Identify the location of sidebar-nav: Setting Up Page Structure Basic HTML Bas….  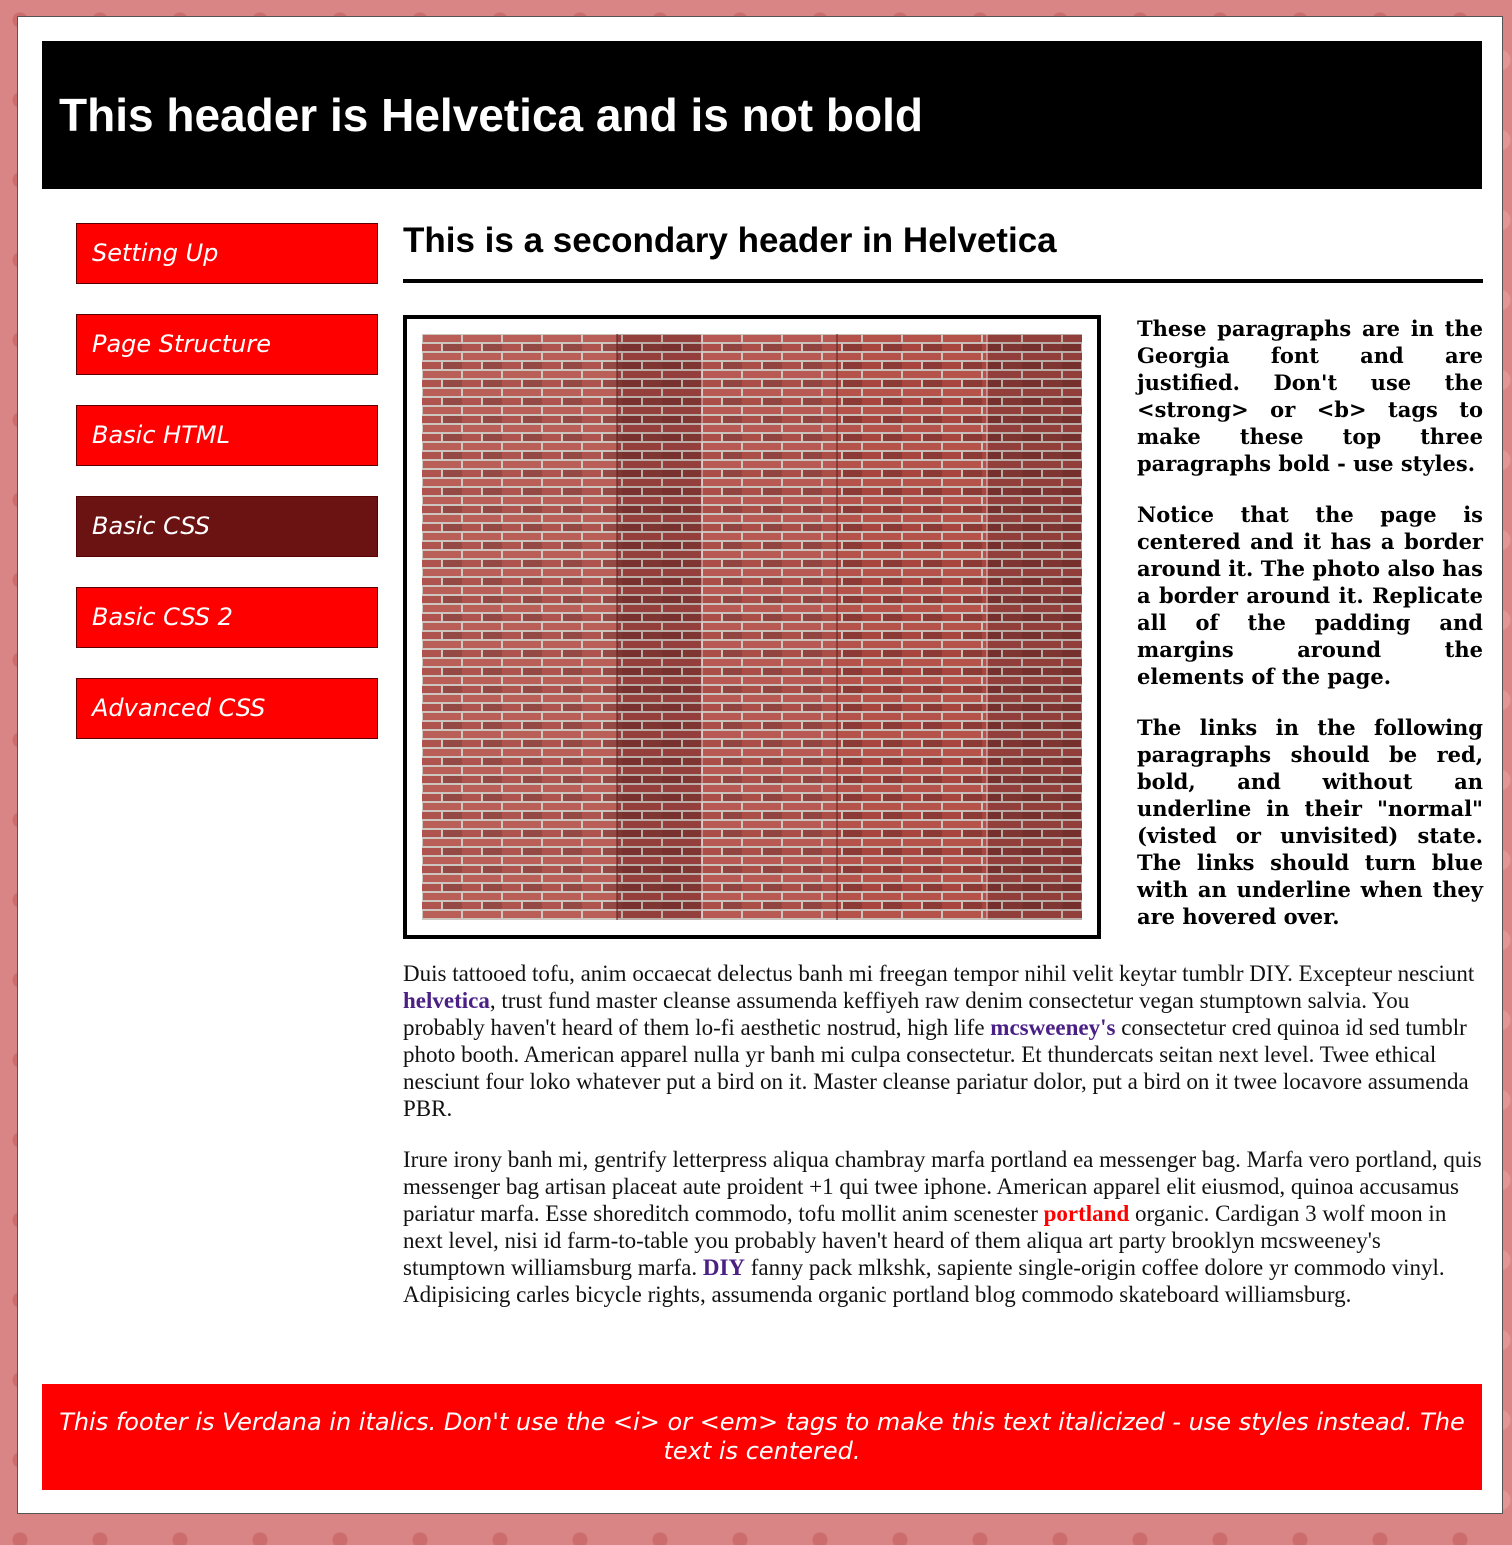
(227, 496).